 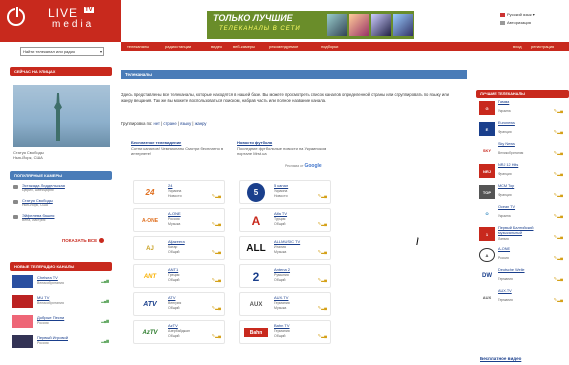 What do you see at coordinates (216, 46) in the screenshot?
I see `nav-item-video: видео` at bounding box center [216, 46].